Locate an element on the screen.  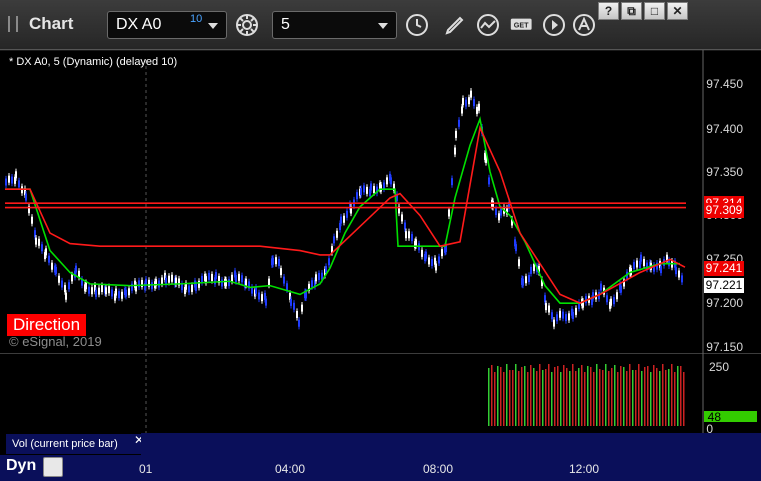
get-icon: GET is located at coordinates (521, 24).